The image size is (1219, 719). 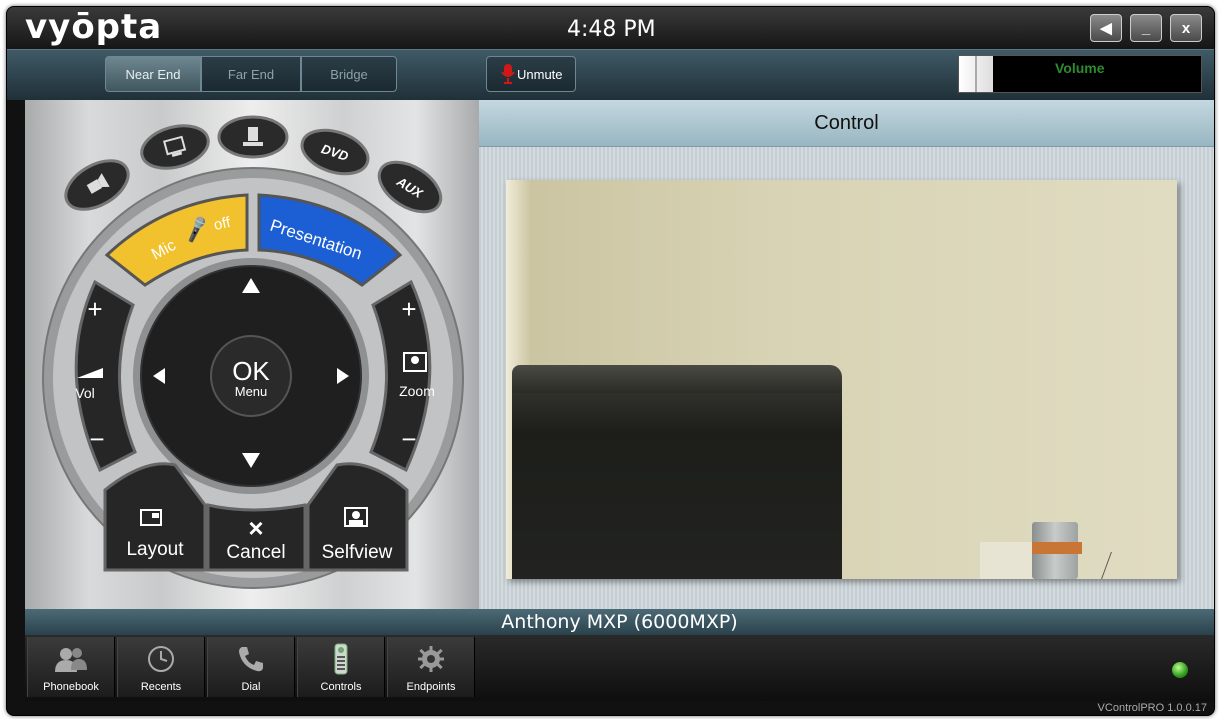 I want to click on ok-label: OK, so click(x=251, y=371).